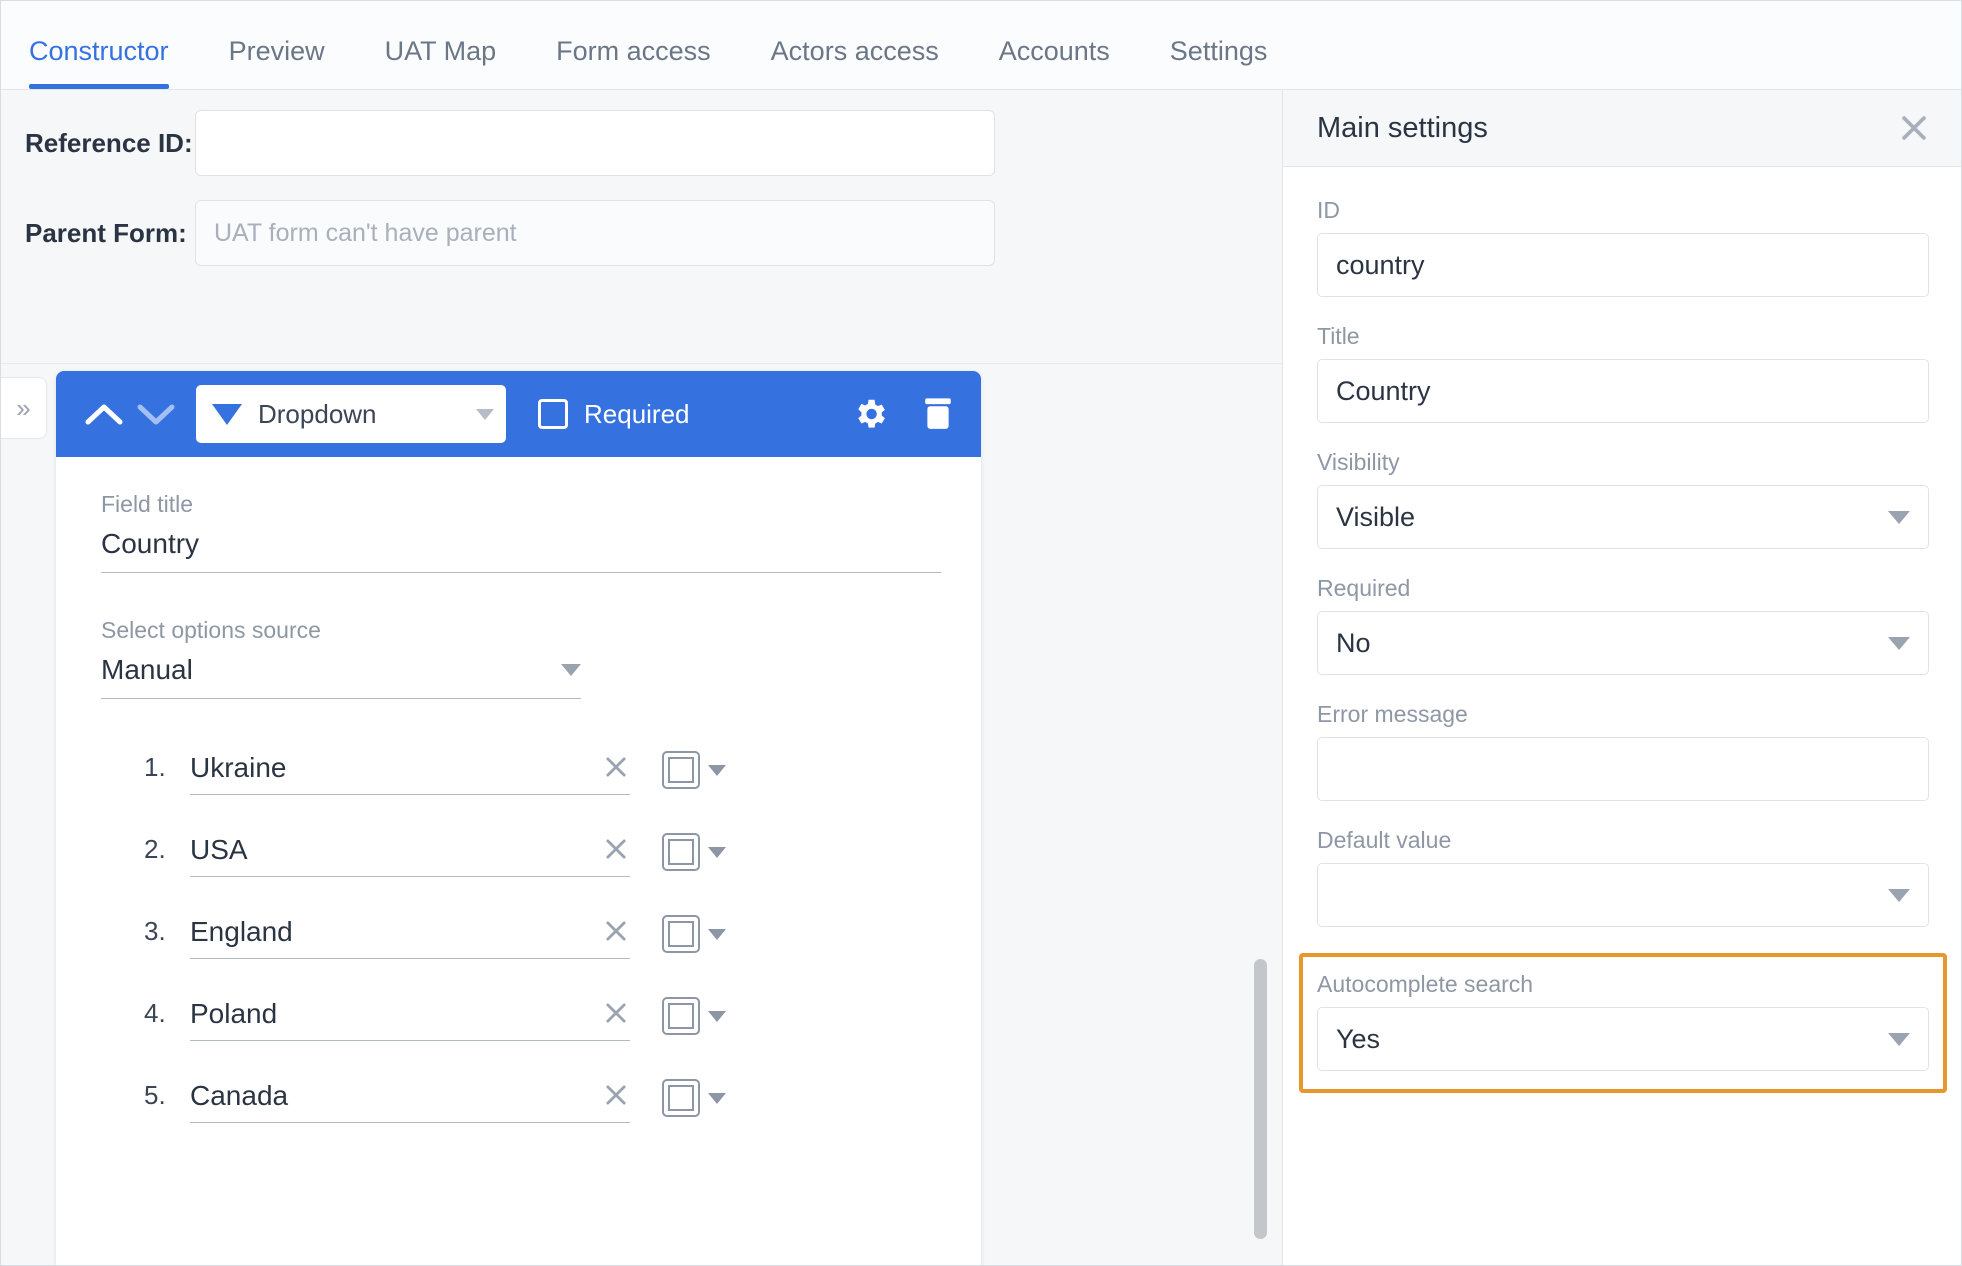  Describe the element at coordinates (595, 143) in the screenshot. I see `reference-id-input` at that location.